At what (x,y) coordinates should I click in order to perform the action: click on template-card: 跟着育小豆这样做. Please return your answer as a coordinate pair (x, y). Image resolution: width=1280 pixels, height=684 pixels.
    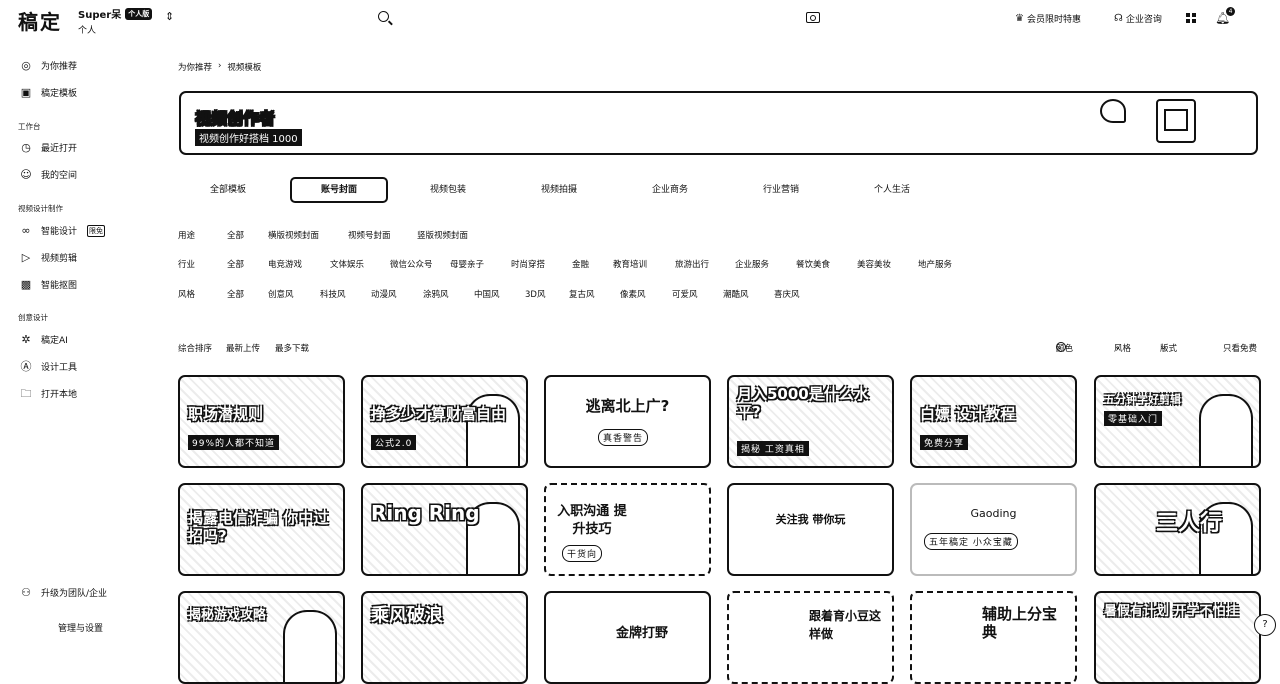
    Looking at the image, I should click on (810, 637).